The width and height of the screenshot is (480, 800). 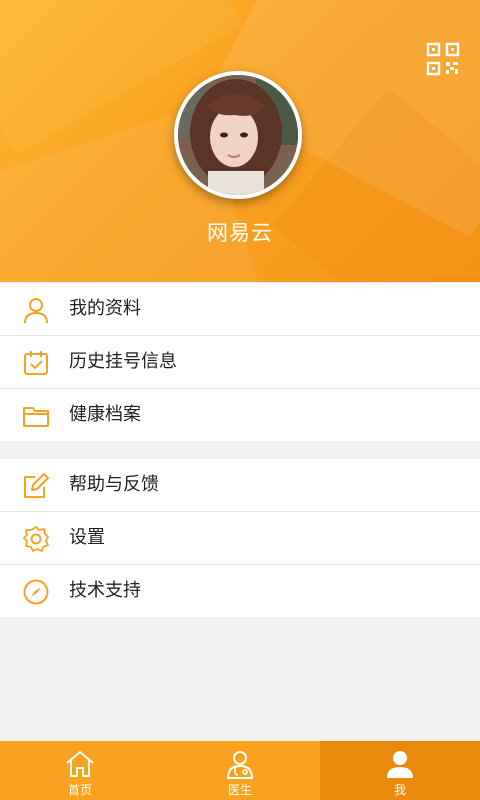 I want to click on username: 网易云, so click(x=240, y=233).